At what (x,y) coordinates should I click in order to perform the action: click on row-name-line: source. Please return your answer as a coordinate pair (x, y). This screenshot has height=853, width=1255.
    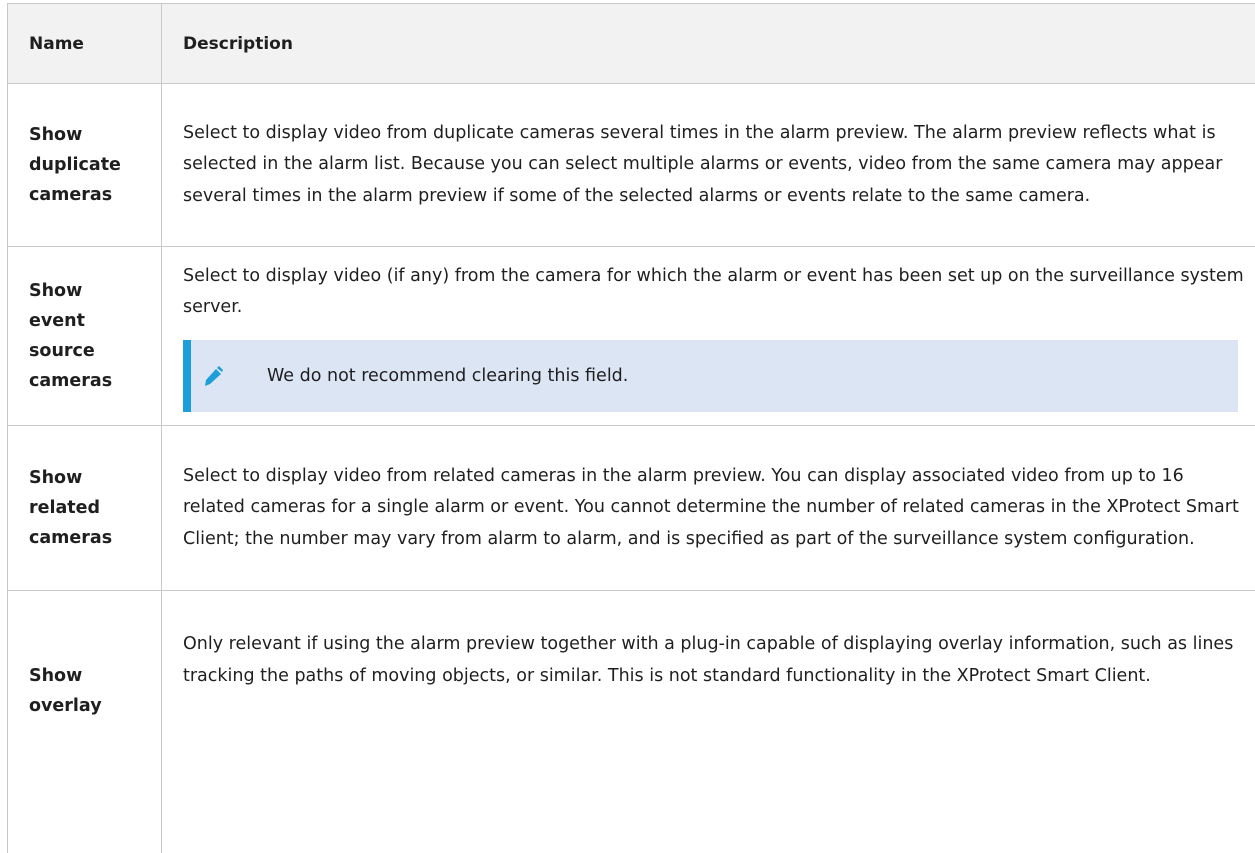
    Looking at the image, I should click on (62, 351).